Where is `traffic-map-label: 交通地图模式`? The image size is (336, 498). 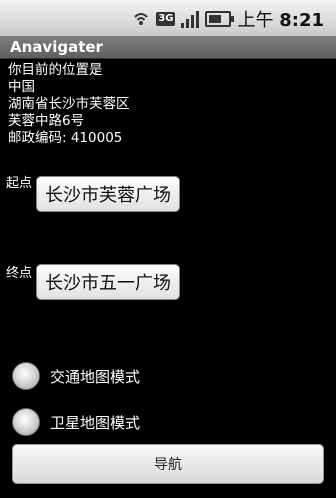
traffic-map-label: 交通地图模式 is located at coordinates (95, 376).